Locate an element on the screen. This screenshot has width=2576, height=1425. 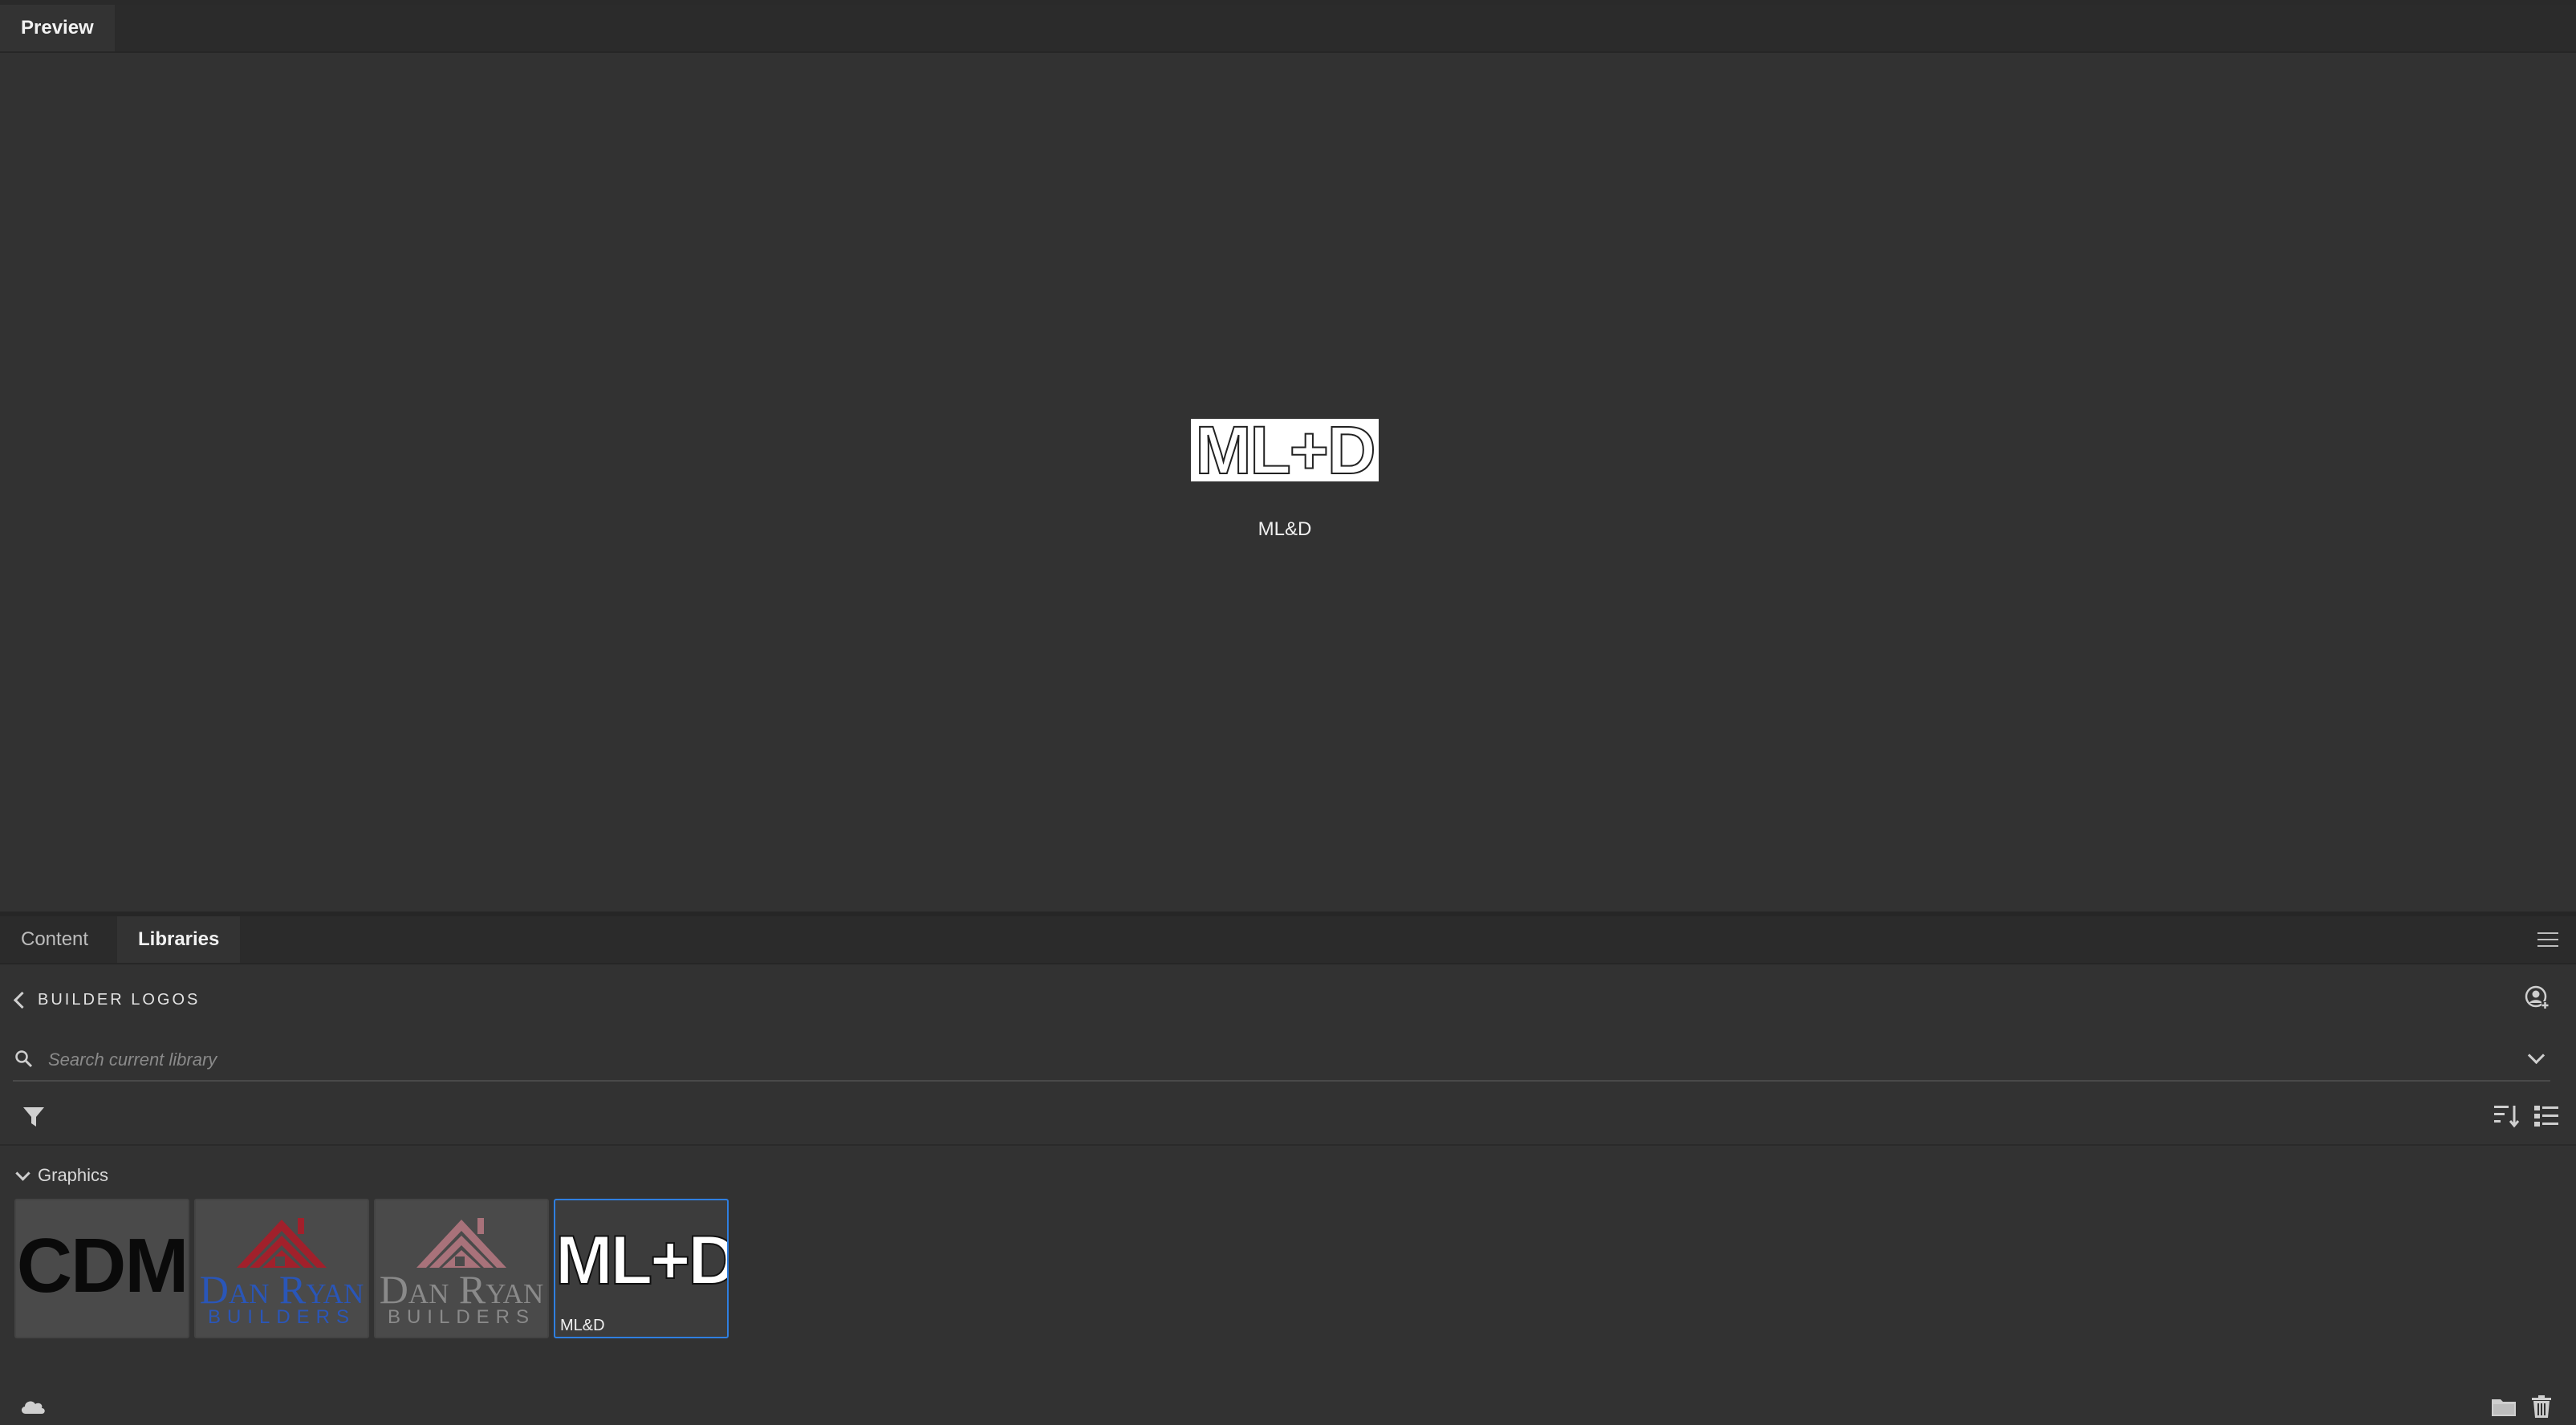
search-bar is located at coordinates (1281, 1061).